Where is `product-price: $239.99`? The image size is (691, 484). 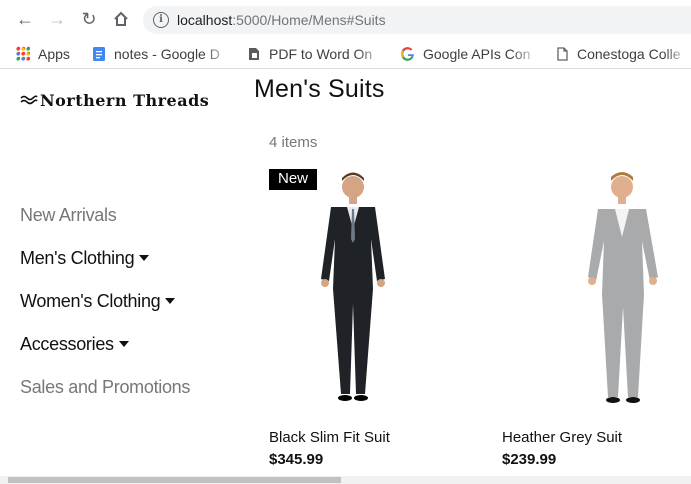
product-price: $239.99 is located at coordinates (529, 459).